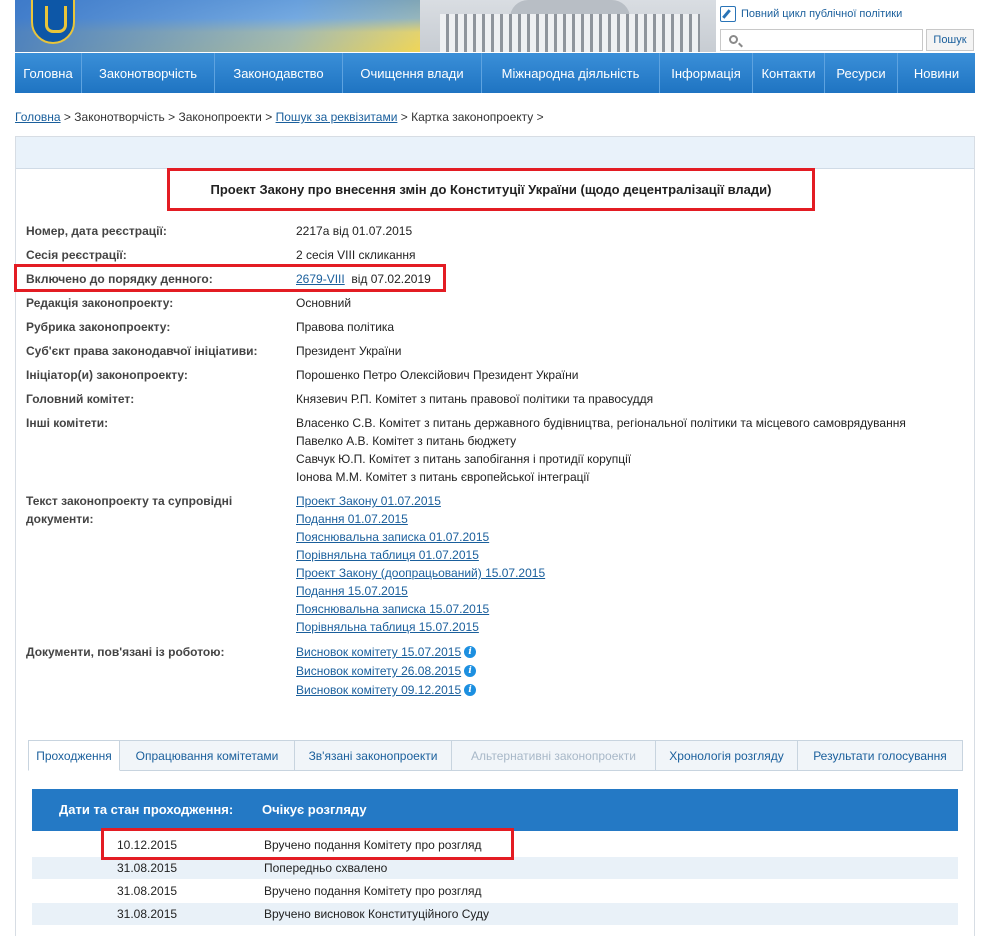  Describe the element at coordinates (48, 73) in the screenshot. I see `nav-item-home: Головна` at that location.